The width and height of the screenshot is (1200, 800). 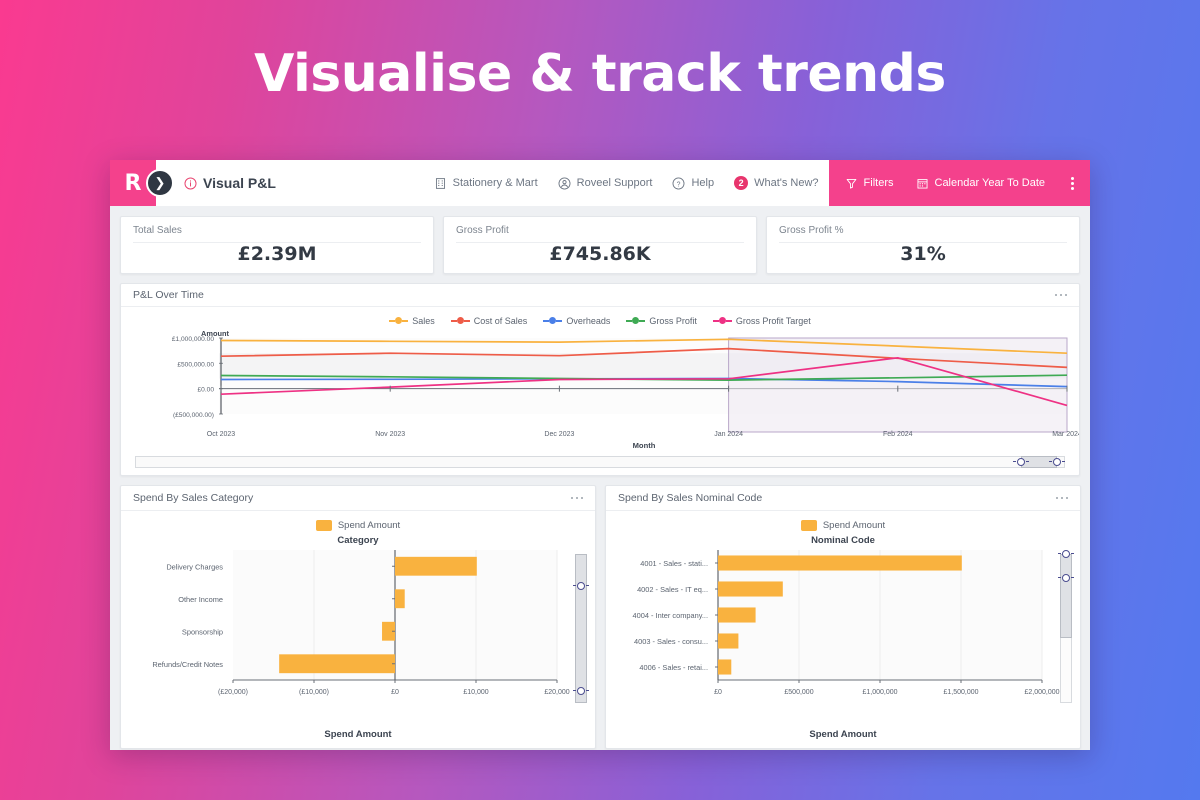 I want to click on legend-label: Overheads, so click(x=588, y=320).